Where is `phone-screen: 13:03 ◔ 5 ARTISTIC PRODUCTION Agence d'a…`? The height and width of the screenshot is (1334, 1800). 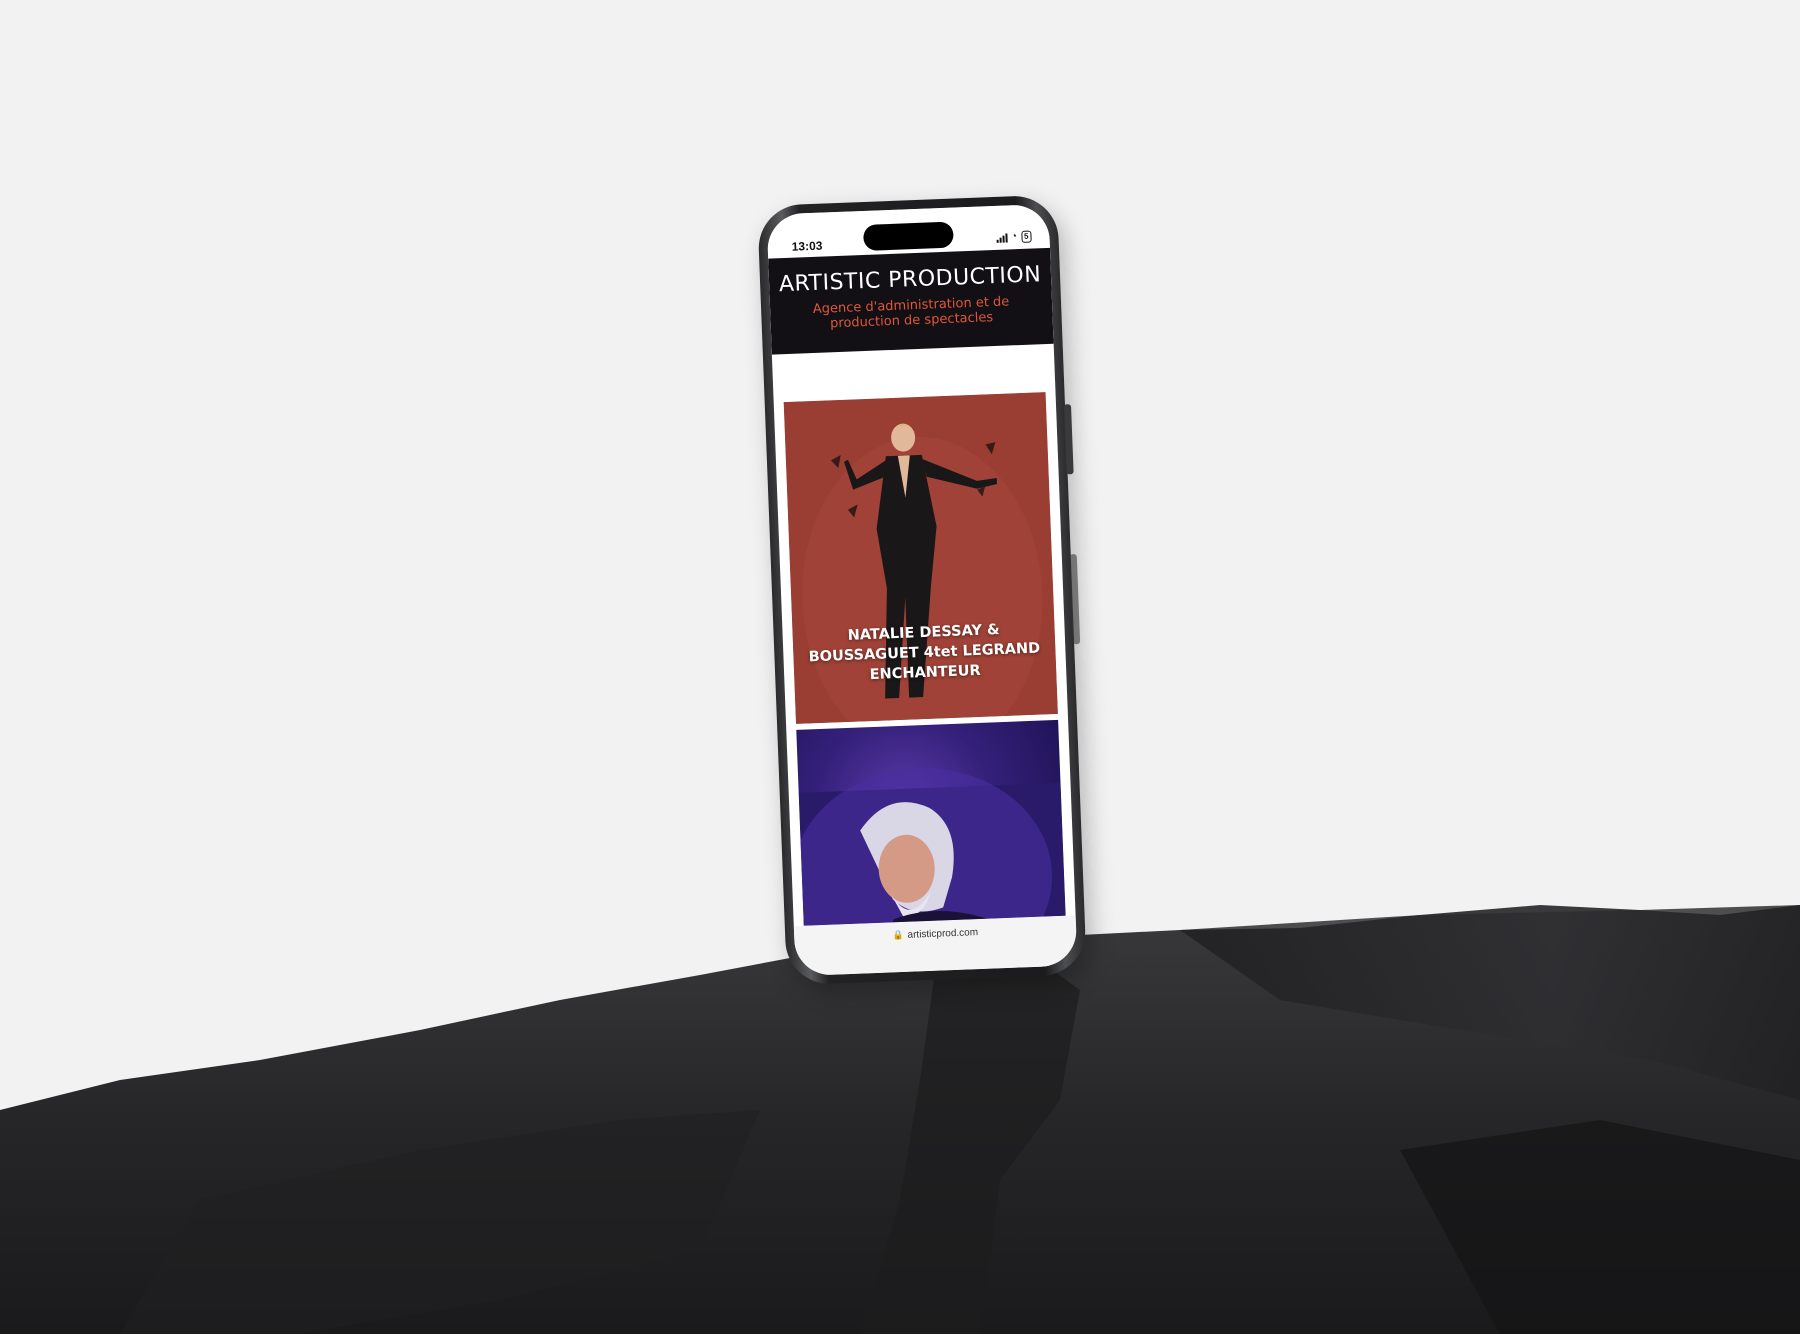
phone-screen: 13:03 ◔ 5 ARTISTIC PRODUCTION Agence d'a… is located at coordinates (922, 590).